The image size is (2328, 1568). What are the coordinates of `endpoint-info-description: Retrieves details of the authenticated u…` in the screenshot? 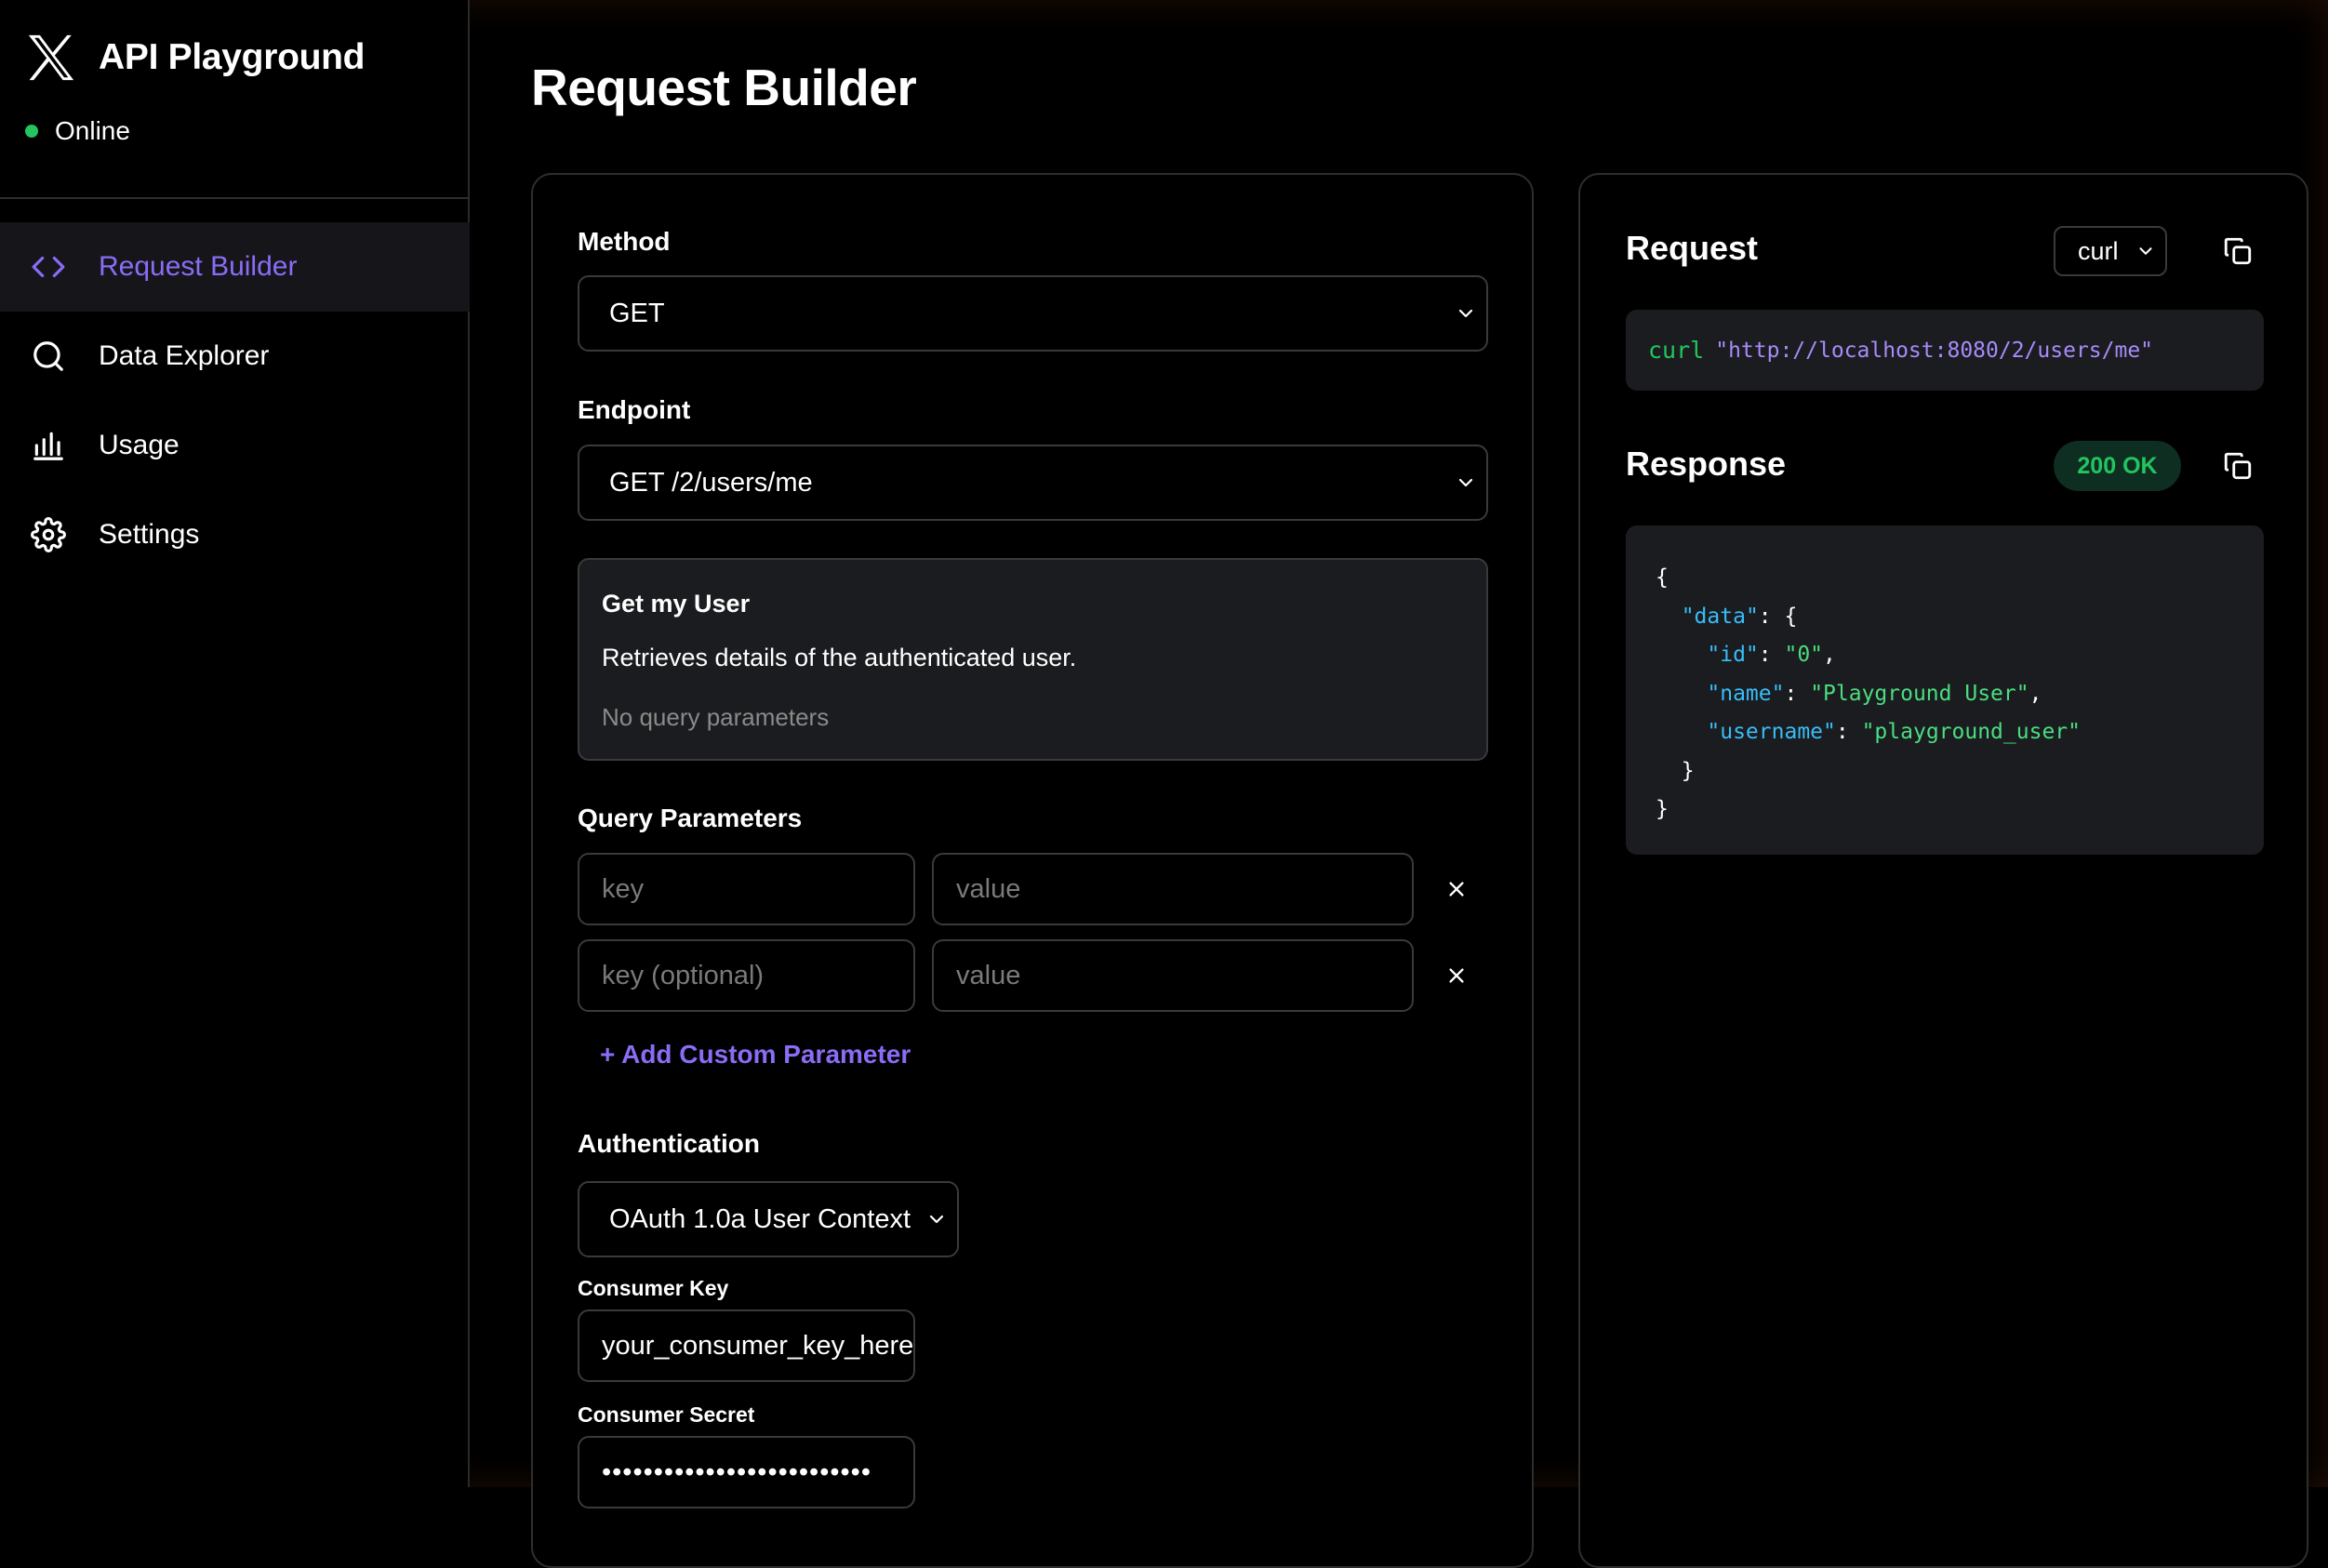 It's located at (839, 657).